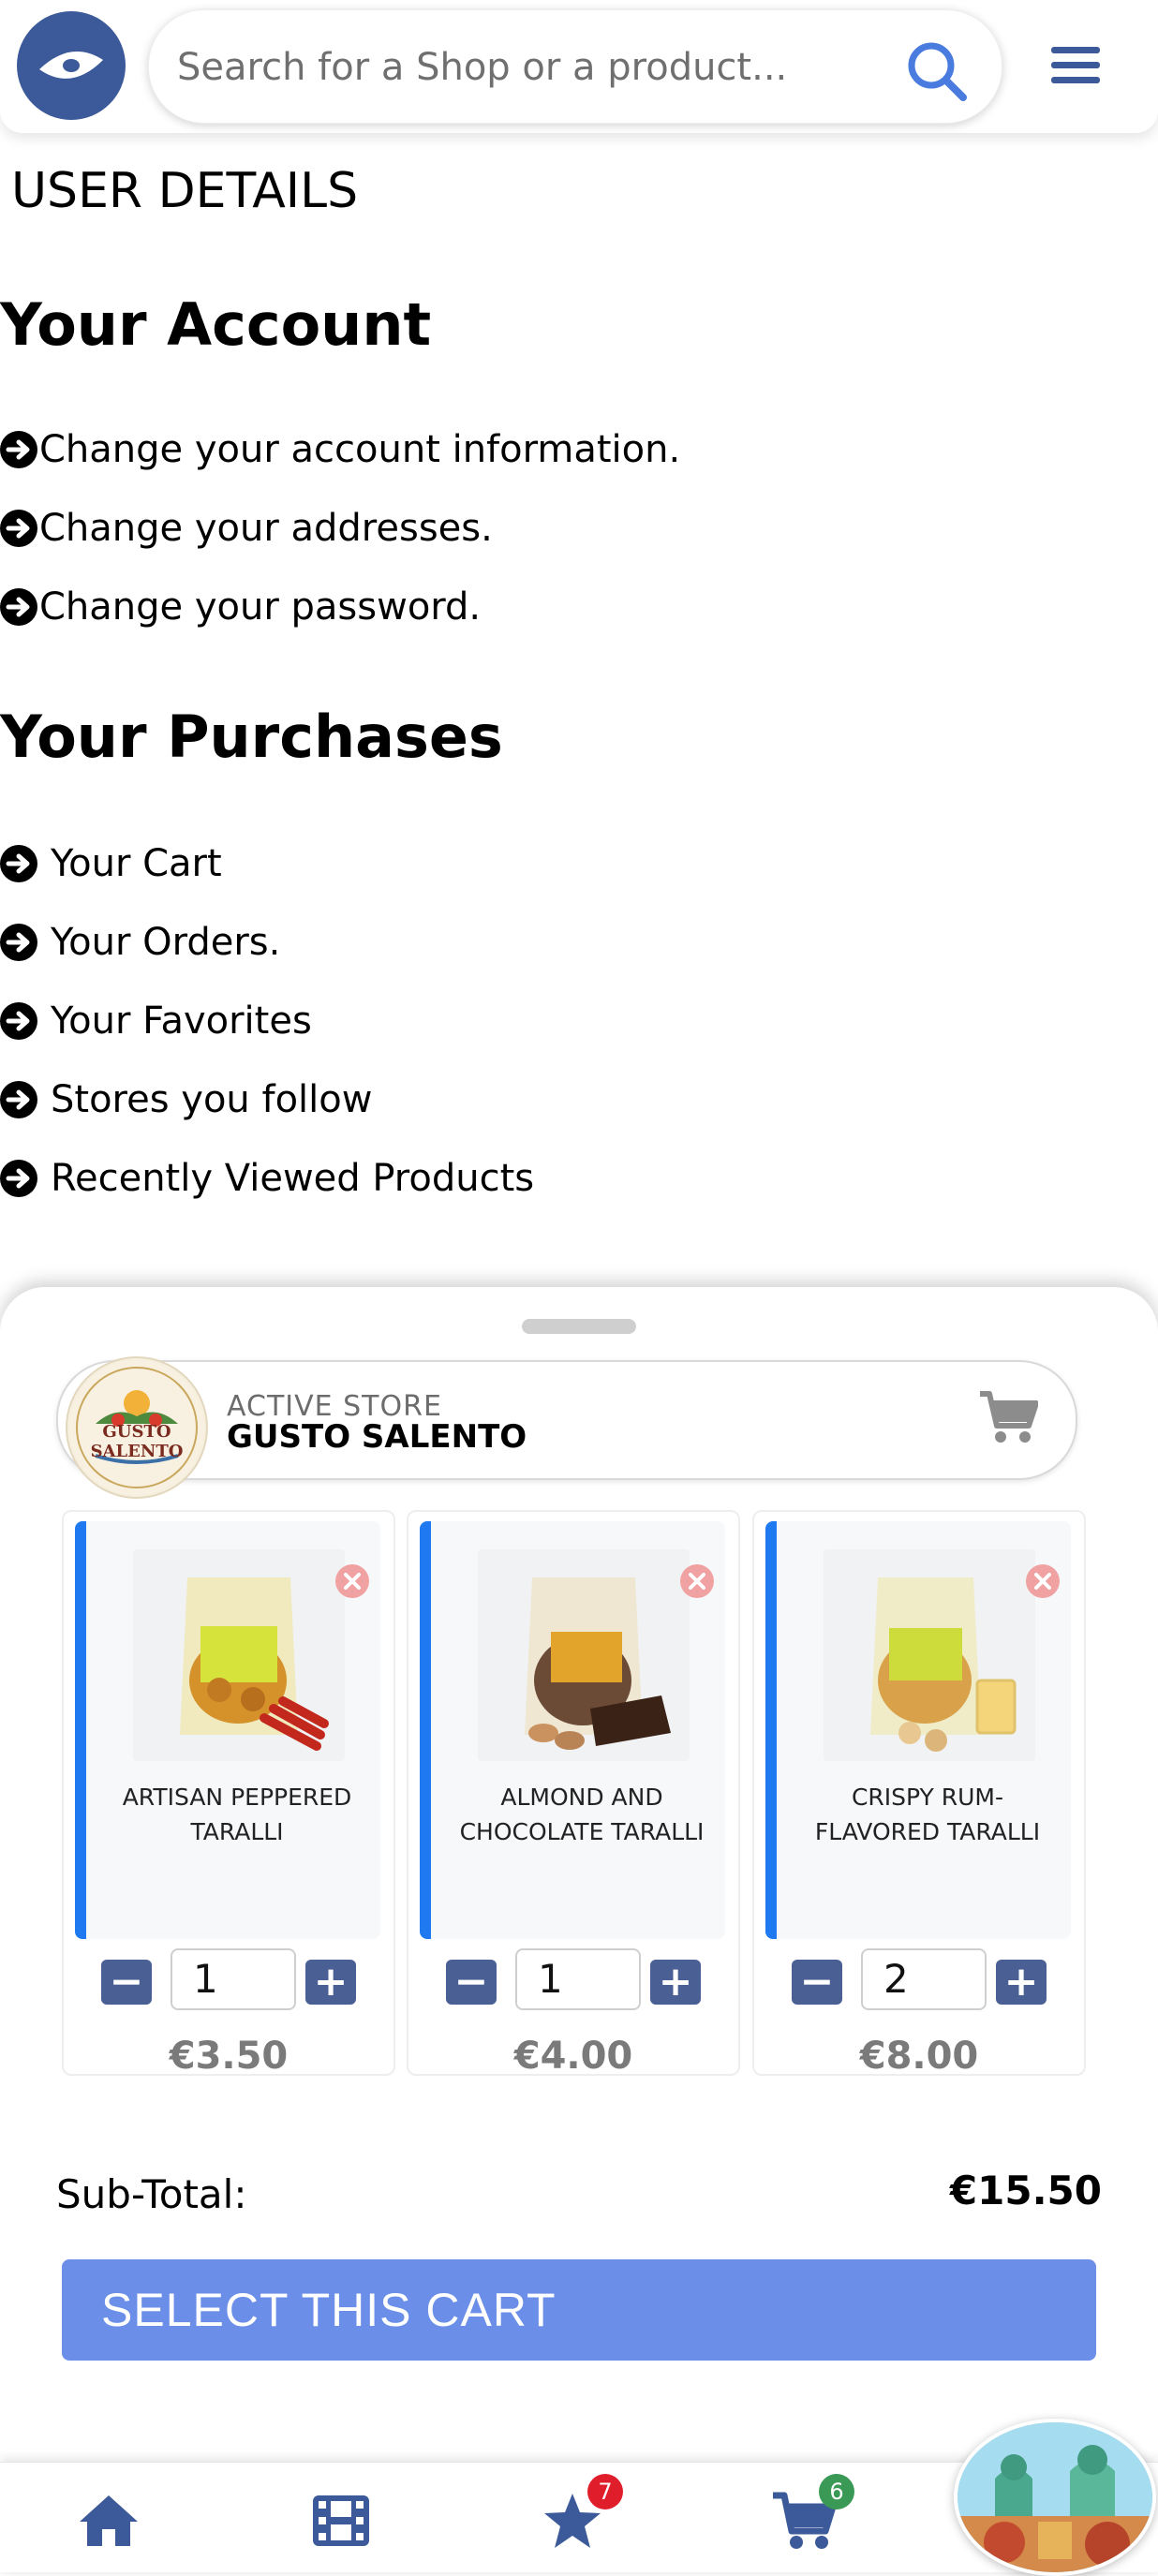 The height and width of the screenshot is (2576, 1158). What do you see at coordinates (1008, 1417) in the screenshot?
I see `cart-icon` at bounding box center [1008, 1417].